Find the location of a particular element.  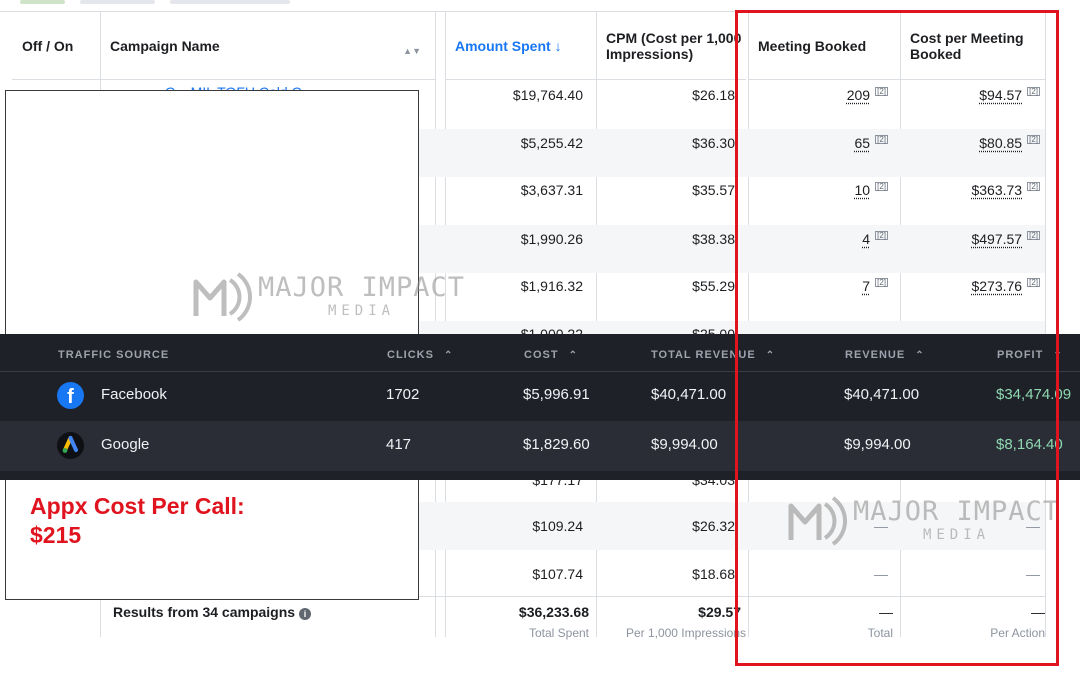

results-label: Results from 34 campaigns is located at coordinates (204, 612).